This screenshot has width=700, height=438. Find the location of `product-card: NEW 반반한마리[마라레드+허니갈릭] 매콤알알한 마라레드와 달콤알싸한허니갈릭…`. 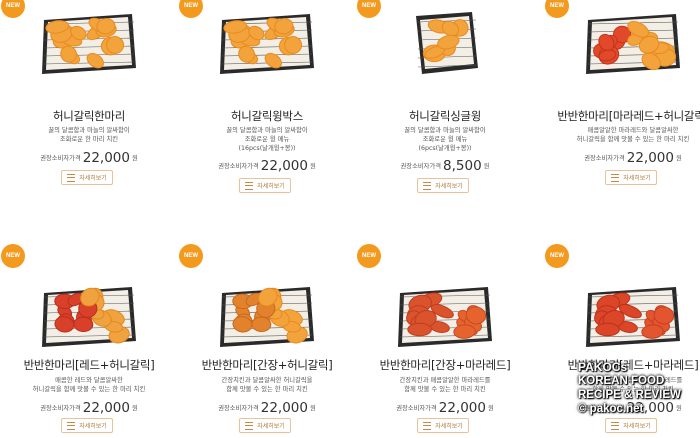

product-card: NEW 반반한마리[마라레드+허니갈릭] 매콤알알한 마라레드와 달콤알싸한허니갈릭… is located at coordinates (622, 109).